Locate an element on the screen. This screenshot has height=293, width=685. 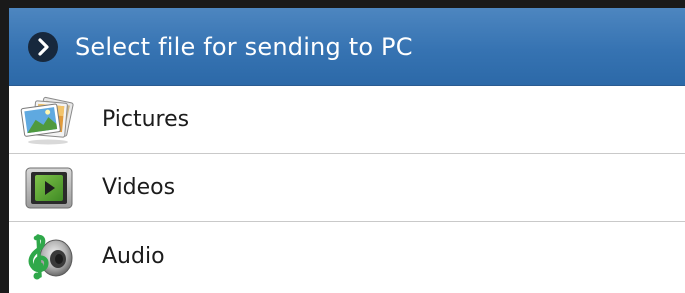
chevron-right-icon is located at coordinates (43, 46).